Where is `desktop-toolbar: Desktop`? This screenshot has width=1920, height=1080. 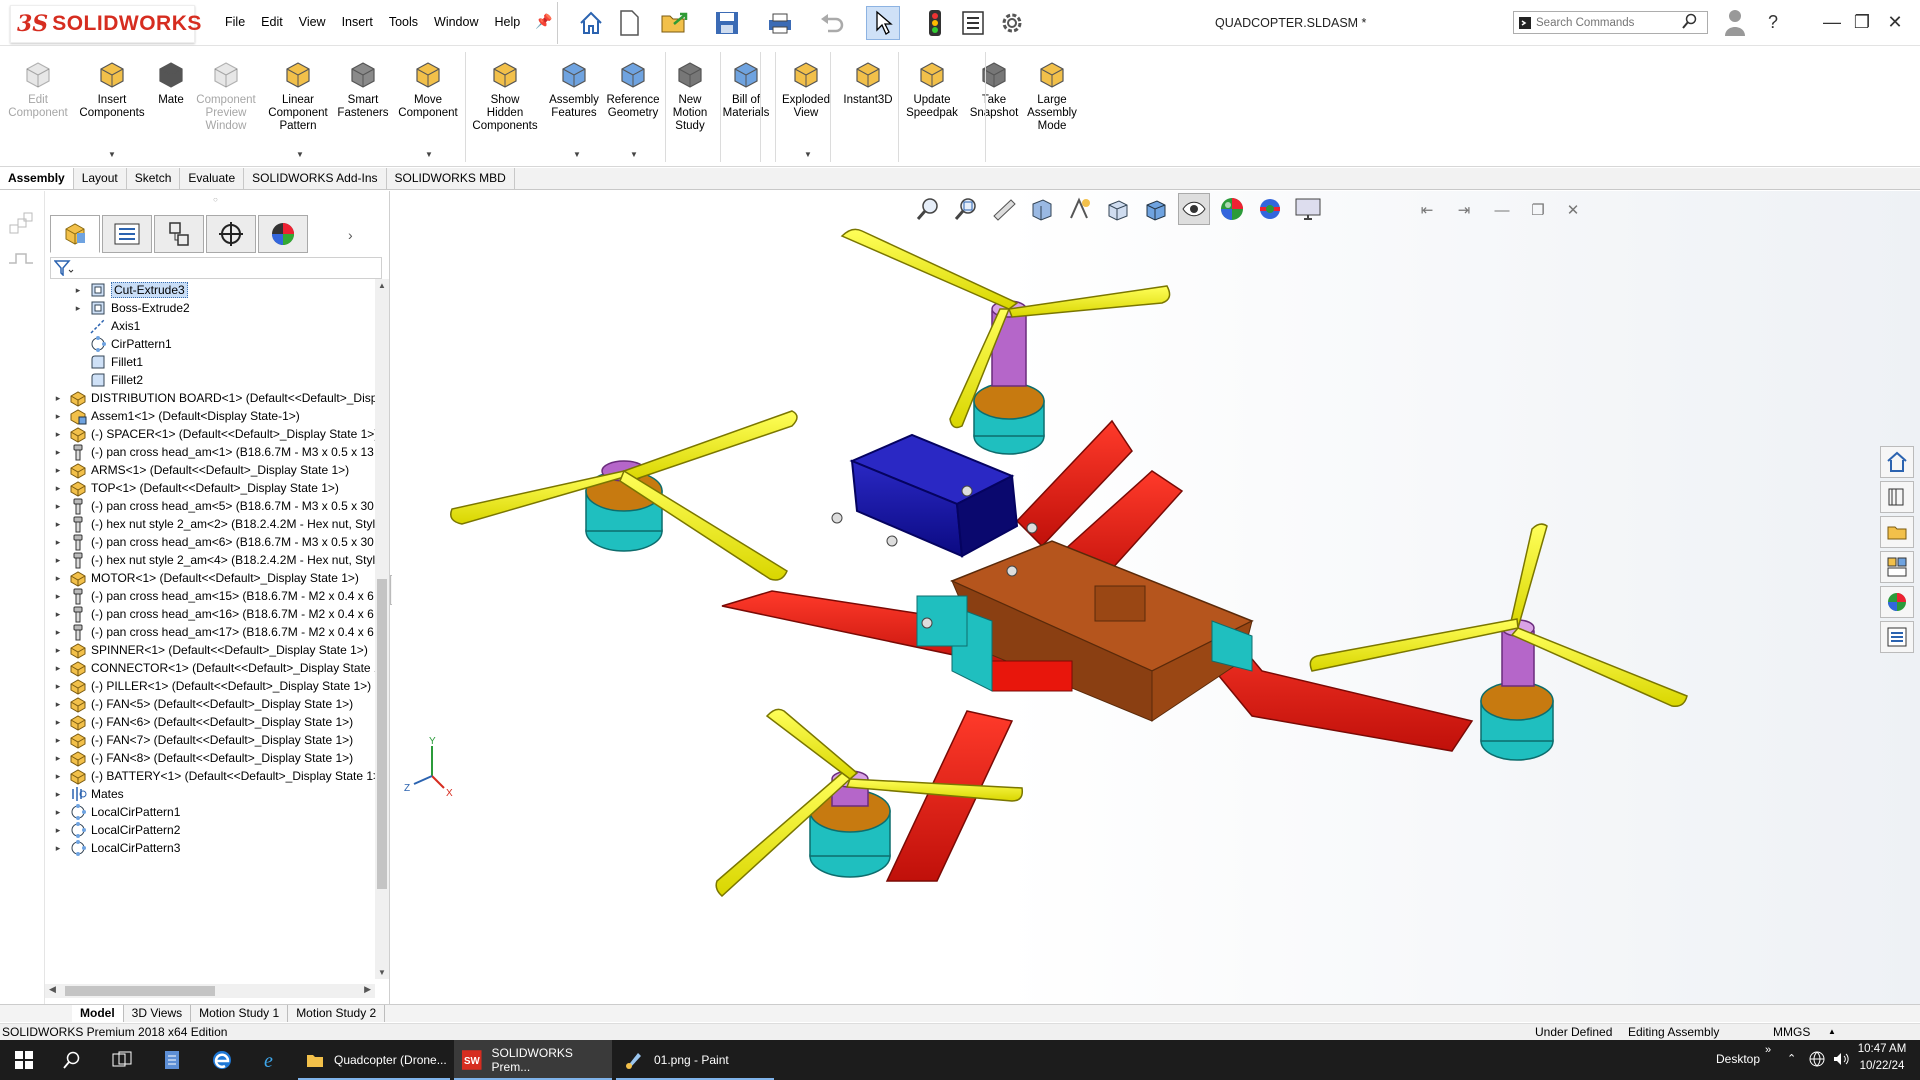 desktop-toolbar: Desktop is located at coordinates (1738, 1059).